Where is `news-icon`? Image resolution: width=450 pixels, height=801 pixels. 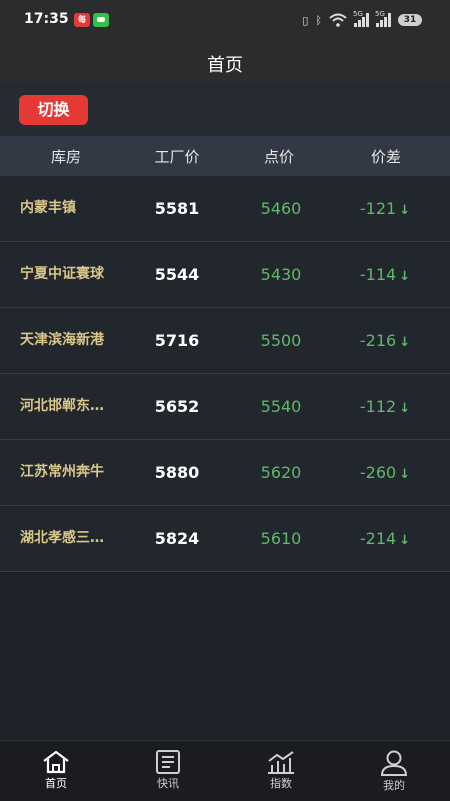
news-icon is located at coordinates (168, 762).